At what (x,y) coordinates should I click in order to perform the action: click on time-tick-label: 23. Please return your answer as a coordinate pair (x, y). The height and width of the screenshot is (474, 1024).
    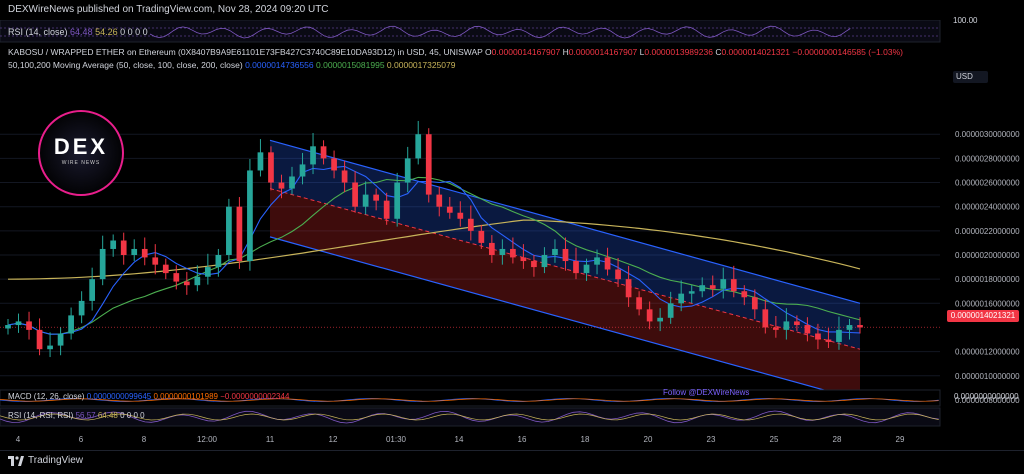
    Looking at the image, I should click on (711, 439).